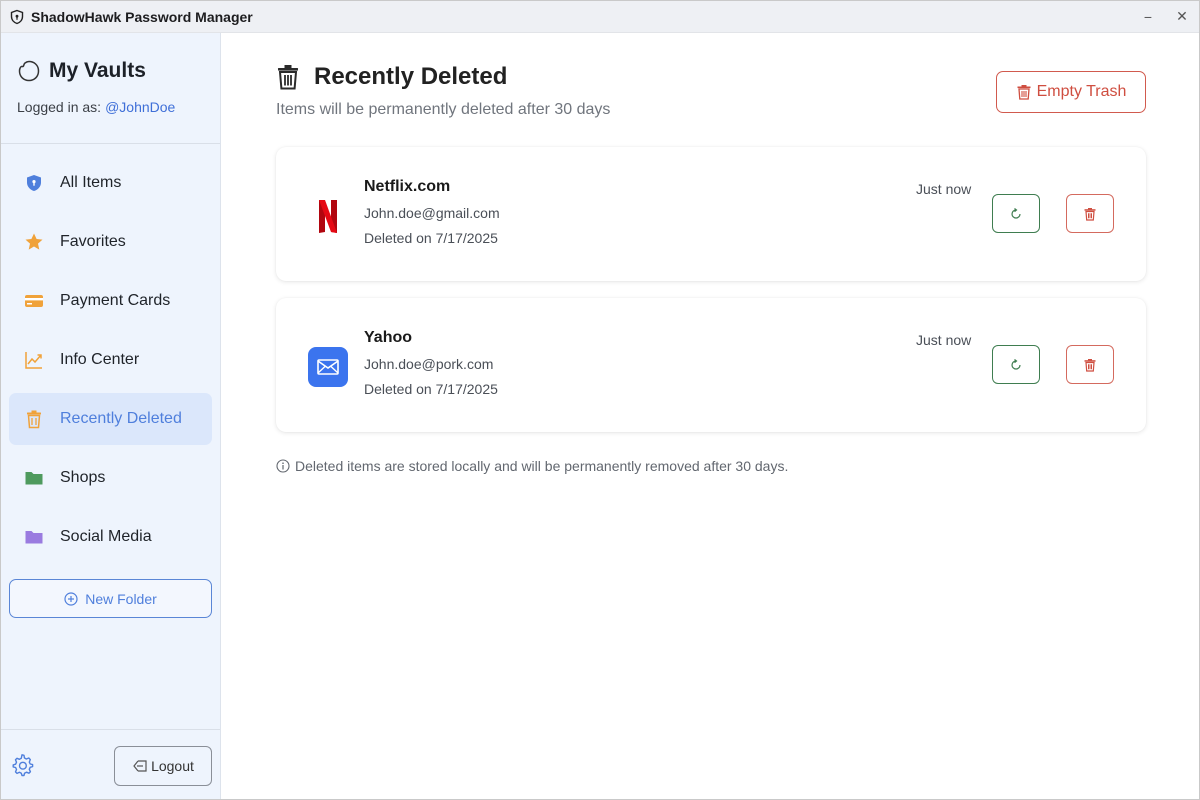  Describe the element at coordinates (115, 300) in the screenshot. I see `sidebar-item-label: Payment Cards` at that location.